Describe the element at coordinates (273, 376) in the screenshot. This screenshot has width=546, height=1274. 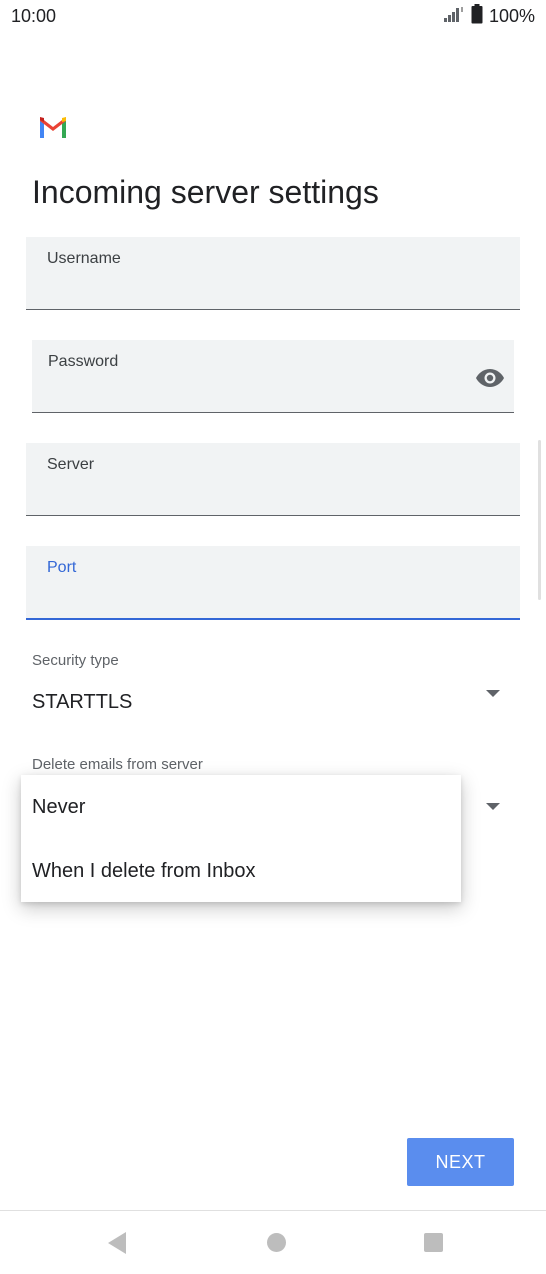
I see `password-field: Password` at that location.